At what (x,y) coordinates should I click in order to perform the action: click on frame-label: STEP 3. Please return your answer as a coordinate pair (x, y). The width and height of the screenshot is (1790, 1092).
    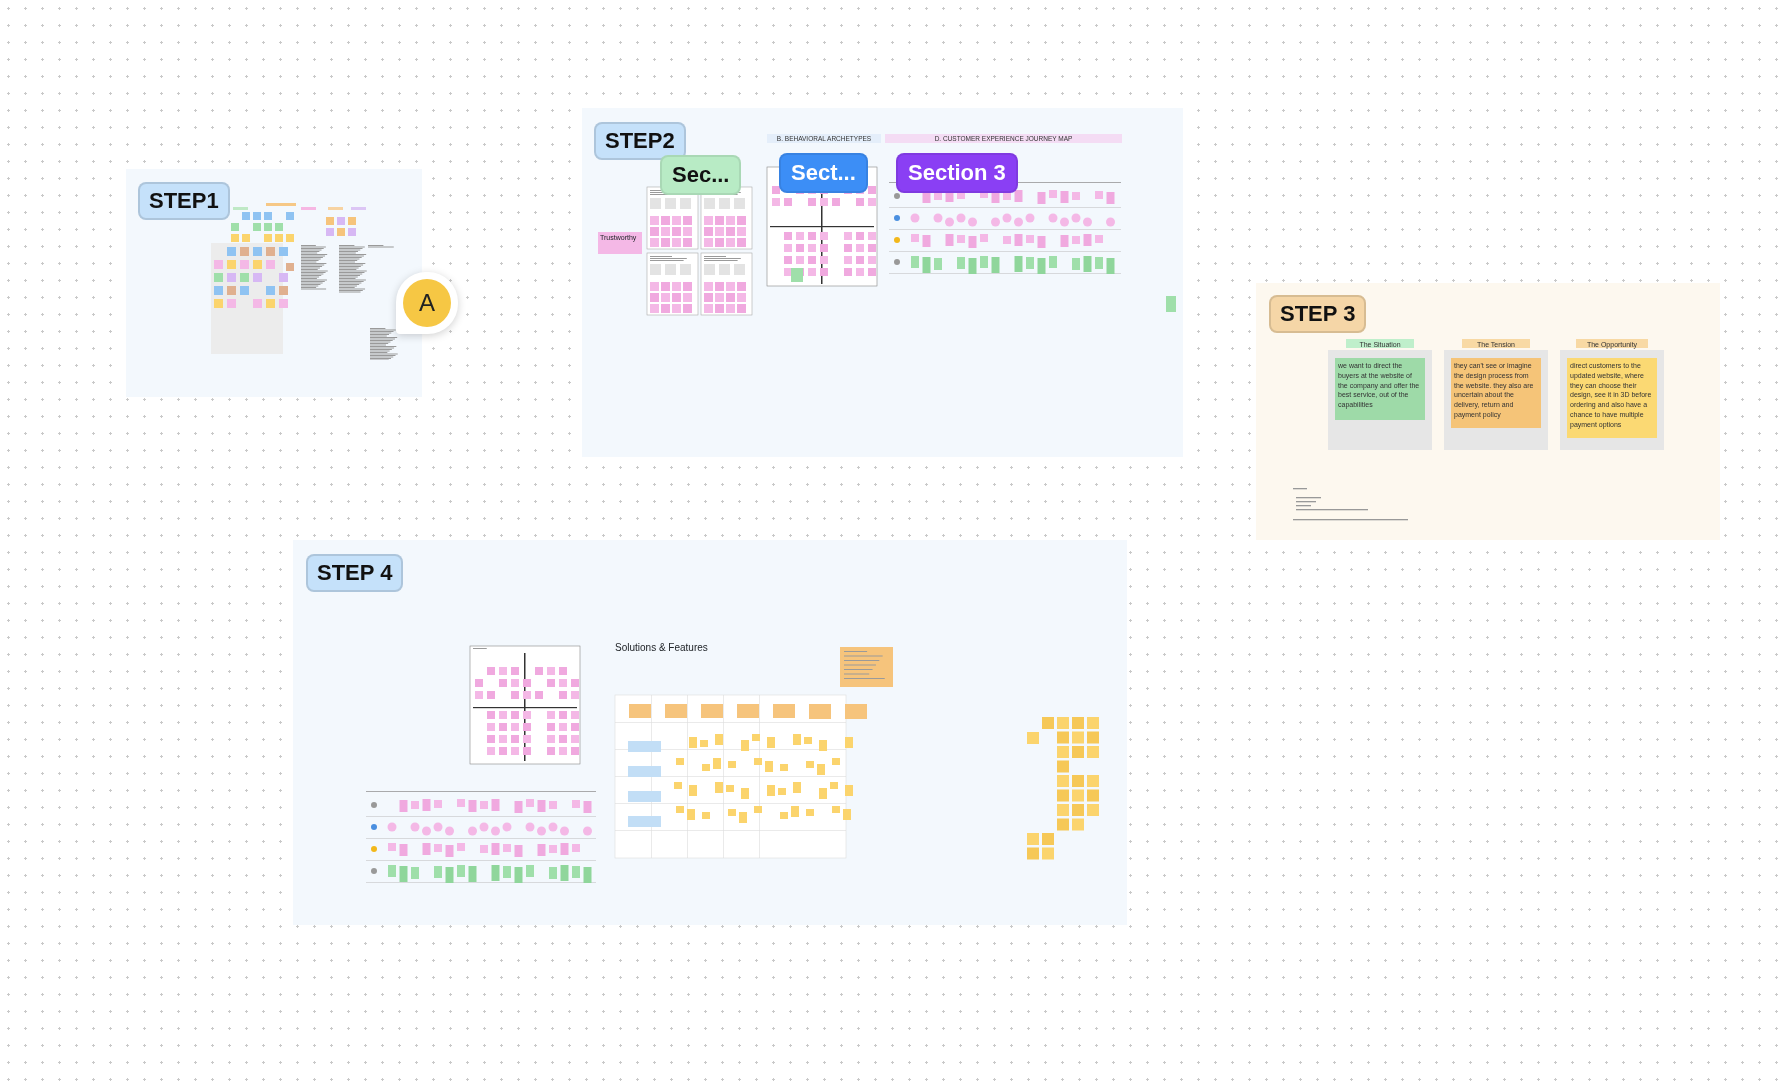
    Looking at the image, I should click on (1318, 314).